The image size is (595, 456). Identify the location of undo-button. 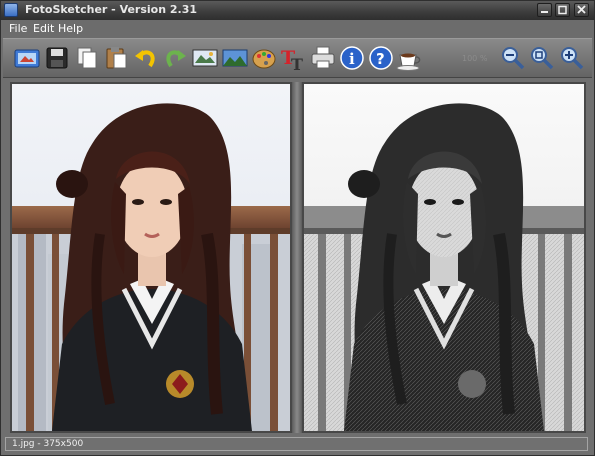
(146, 58).